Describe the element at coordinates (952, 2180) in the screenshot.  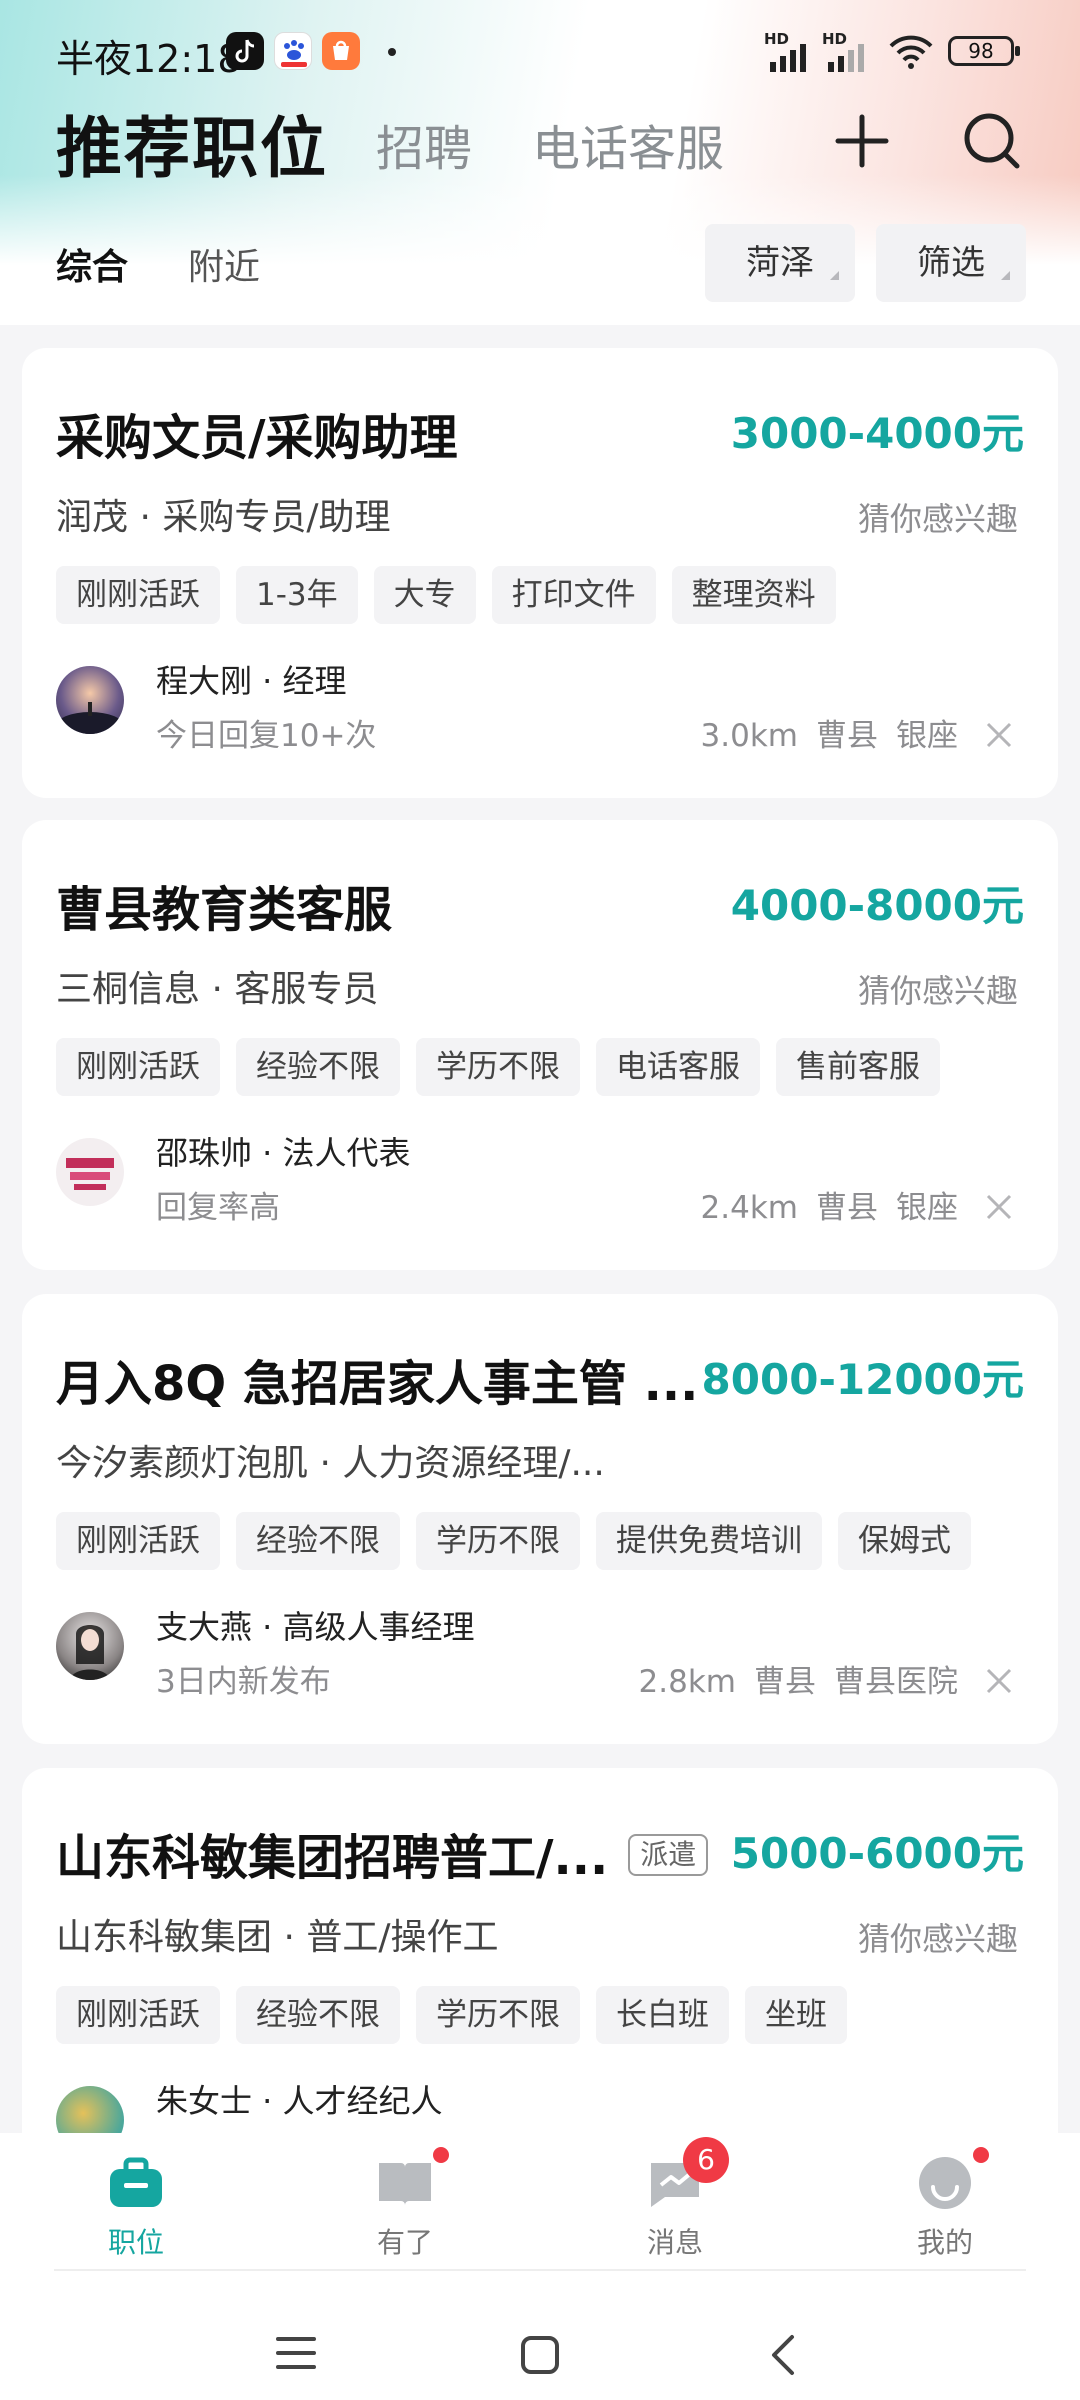
I see `profile-icon` at that location.